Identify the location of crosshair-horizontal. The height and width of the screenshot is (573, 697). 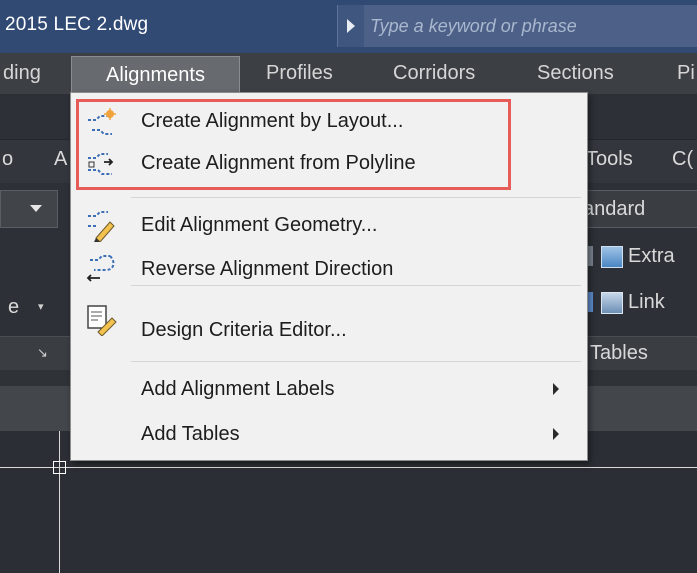
(348, 467).